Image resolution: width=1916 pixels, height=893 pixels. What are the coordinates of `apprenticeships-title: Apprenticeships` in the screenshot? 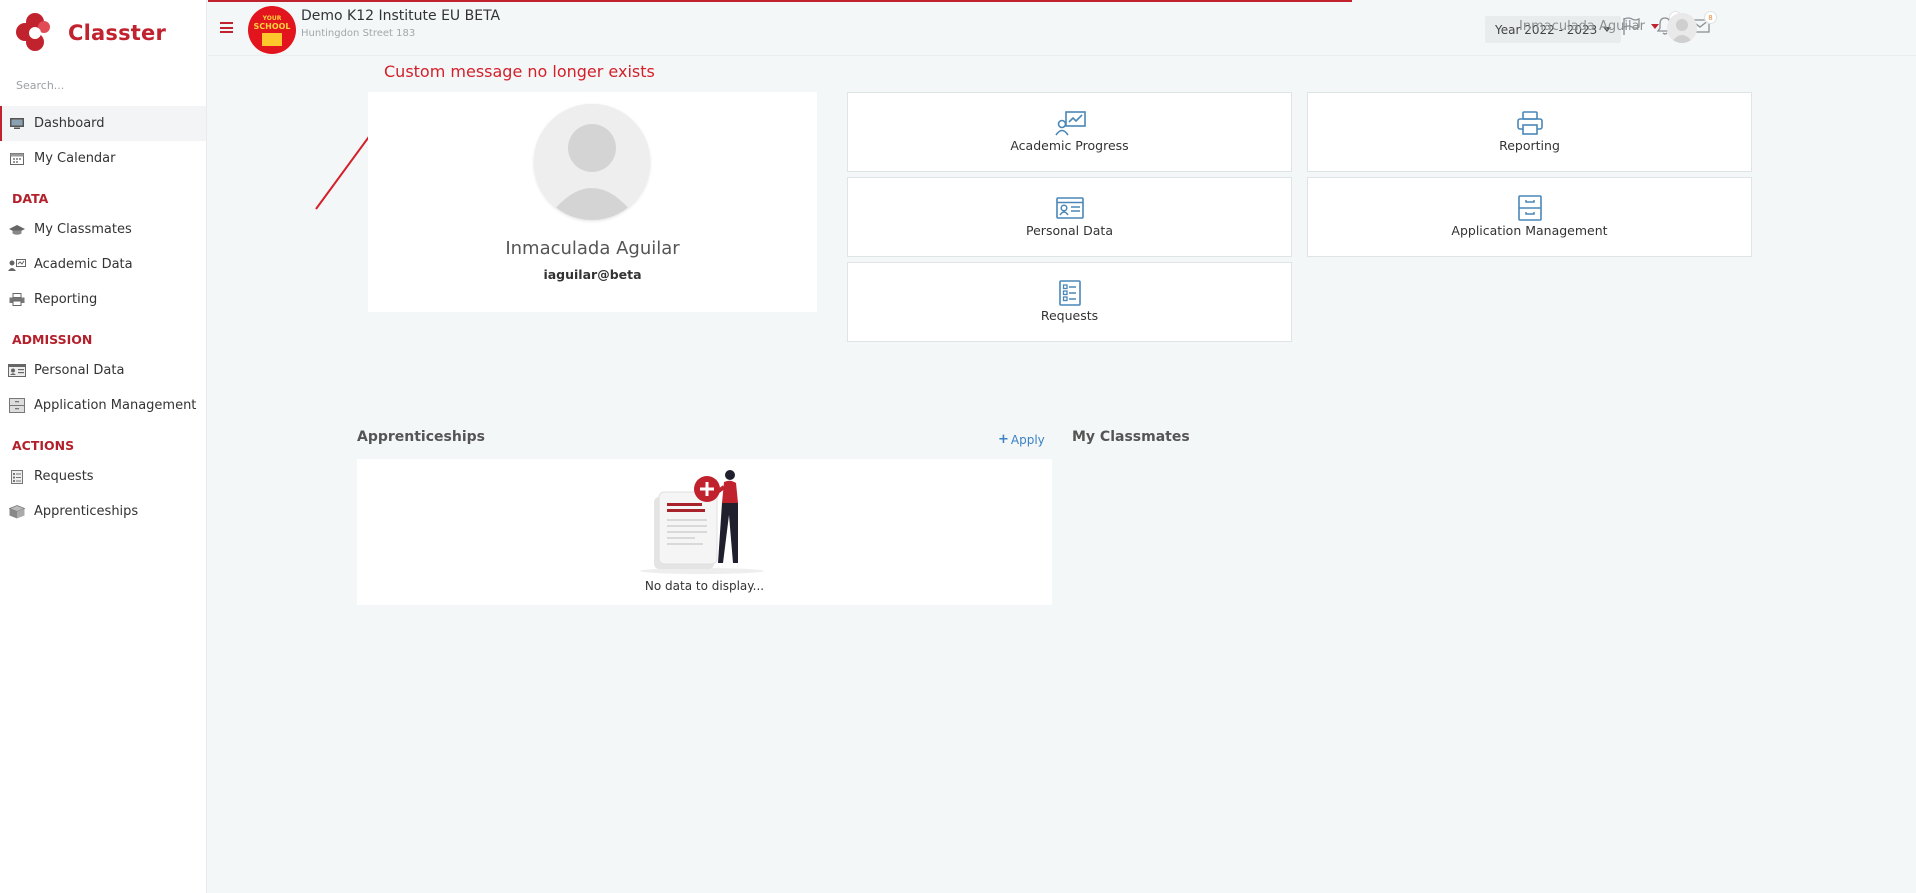 It's located at (421, 437).